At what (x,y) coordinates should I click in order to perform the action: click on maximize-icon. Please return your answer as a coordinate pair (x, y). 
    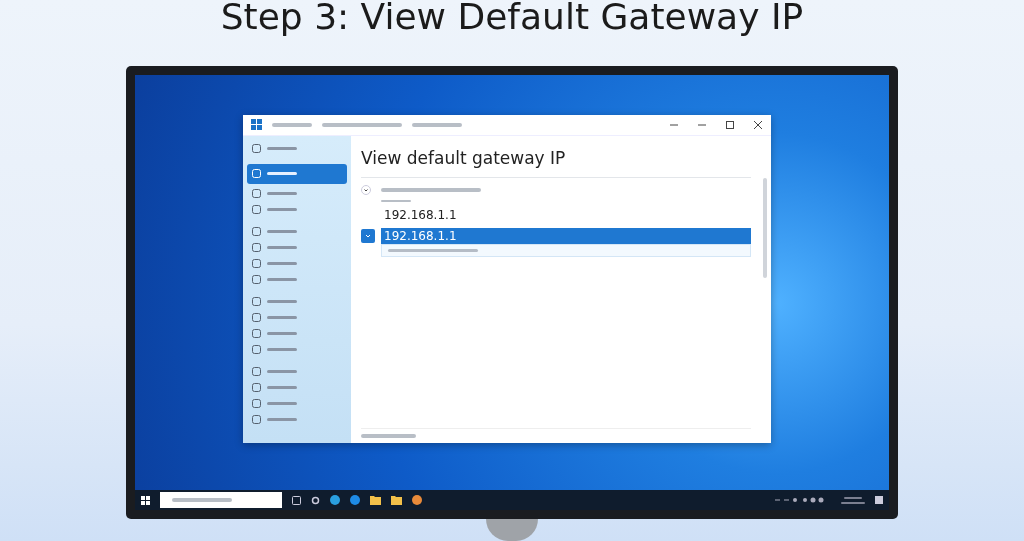
    Looking at the image, I should click on (730, 124).